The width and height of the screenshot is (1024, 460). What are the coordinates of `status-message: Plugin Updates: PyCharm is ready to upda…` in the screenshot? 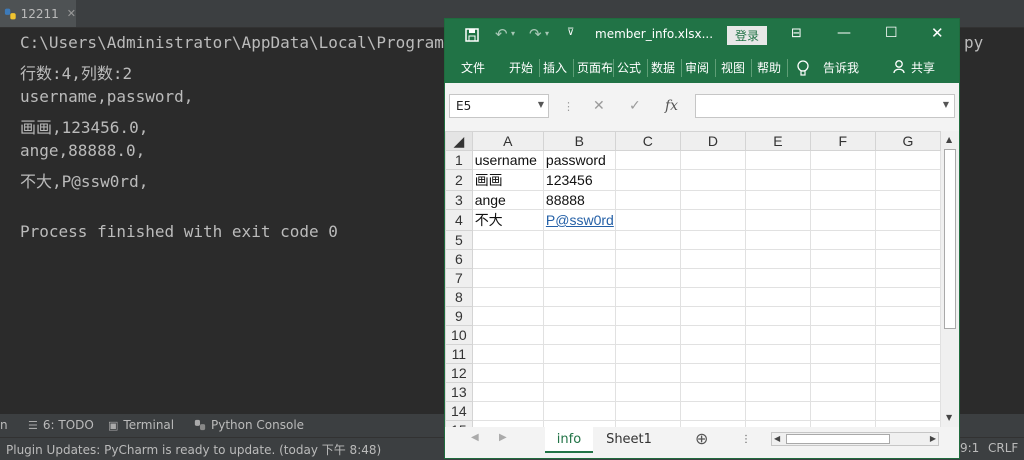 It's located at (193, 449).